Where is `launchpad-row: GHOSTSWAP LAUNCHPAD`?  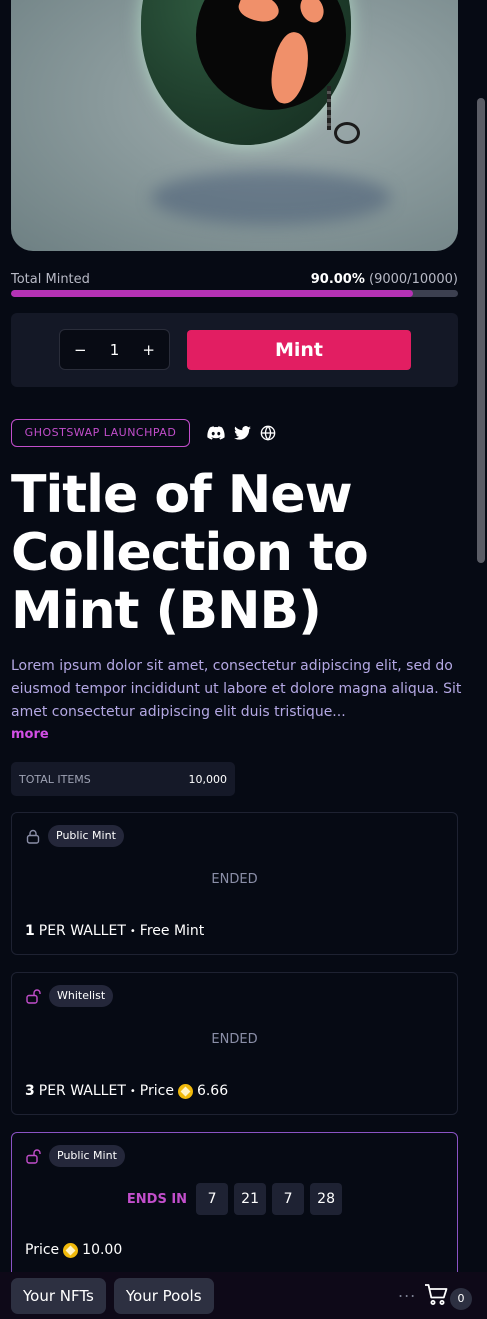 launchpad-row: GHOSTSWAP LAUNCHPAD is located at coordinates (143, 433).